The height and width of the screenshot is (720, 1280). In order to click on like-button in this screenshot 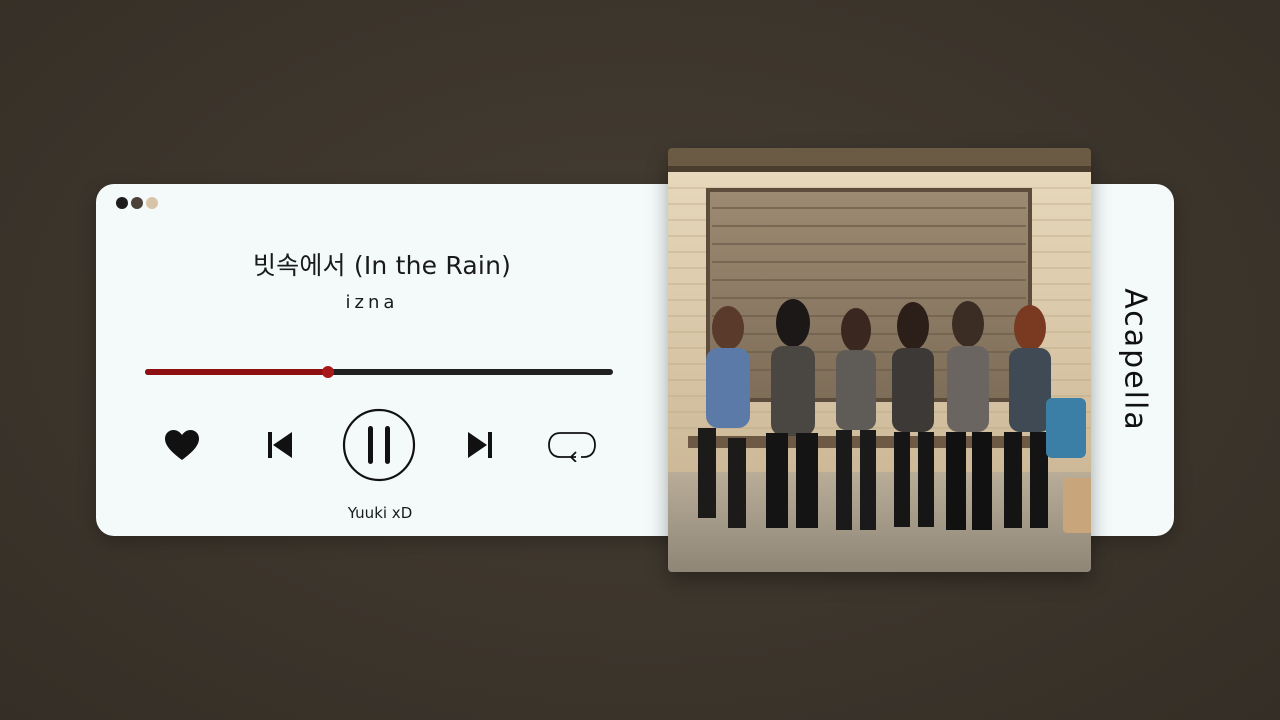, I will do `click(182, 445)`.